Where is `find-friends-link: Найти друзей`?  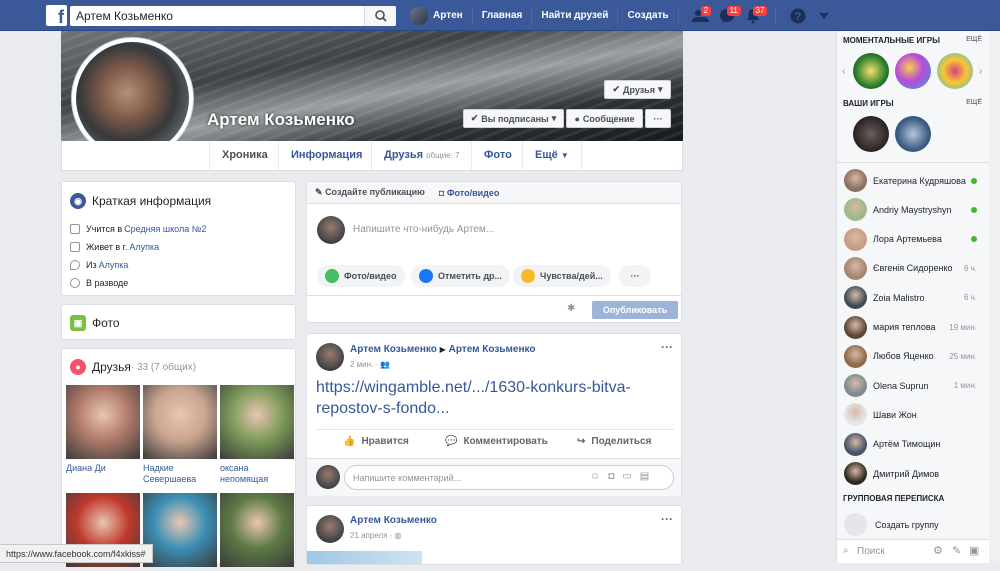
find-friends-link: Найти друзей is located at coordinates (574, 15).